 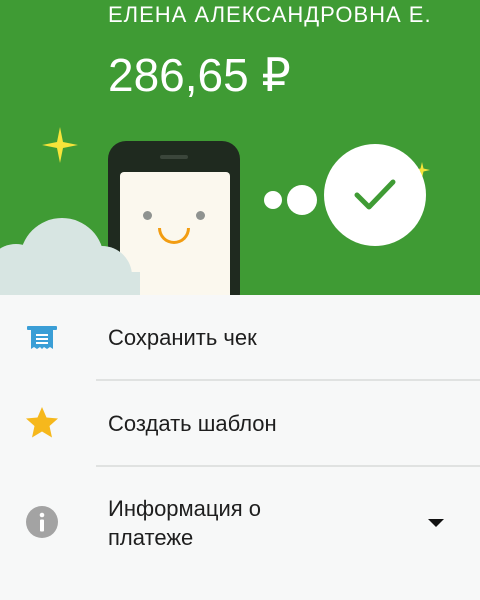 I want to click on payment-amount: 286,65 ₽, so click(x=199, y=75).